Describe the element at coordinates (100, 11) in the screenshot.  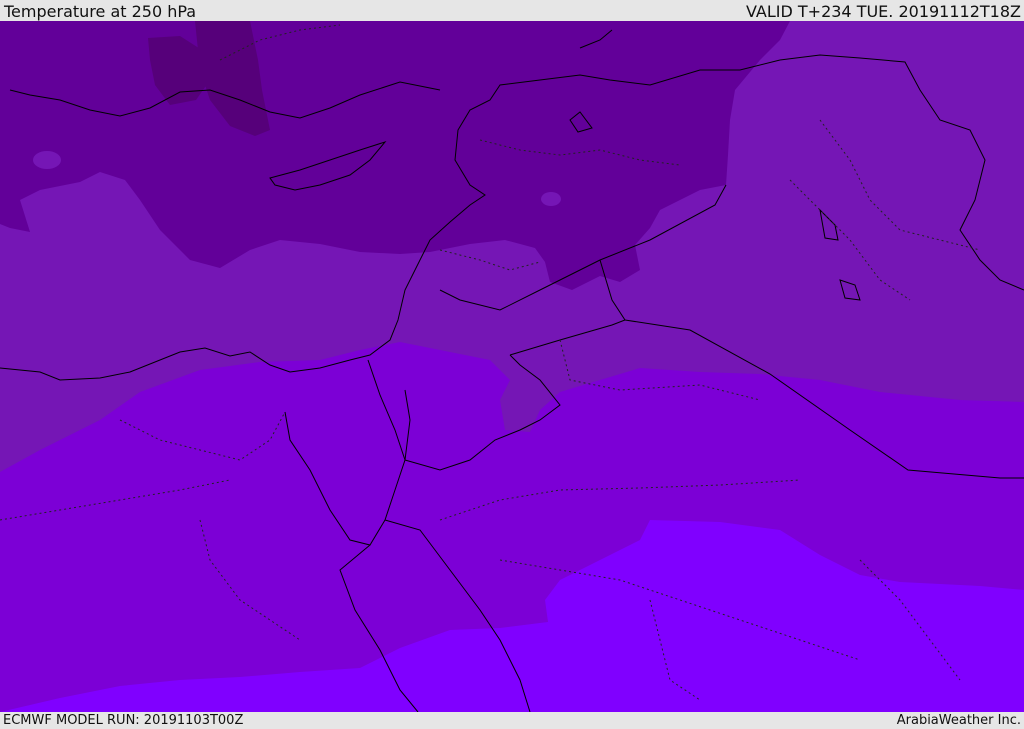
I see `map-title: Temperature at 250 hPa` at that location.